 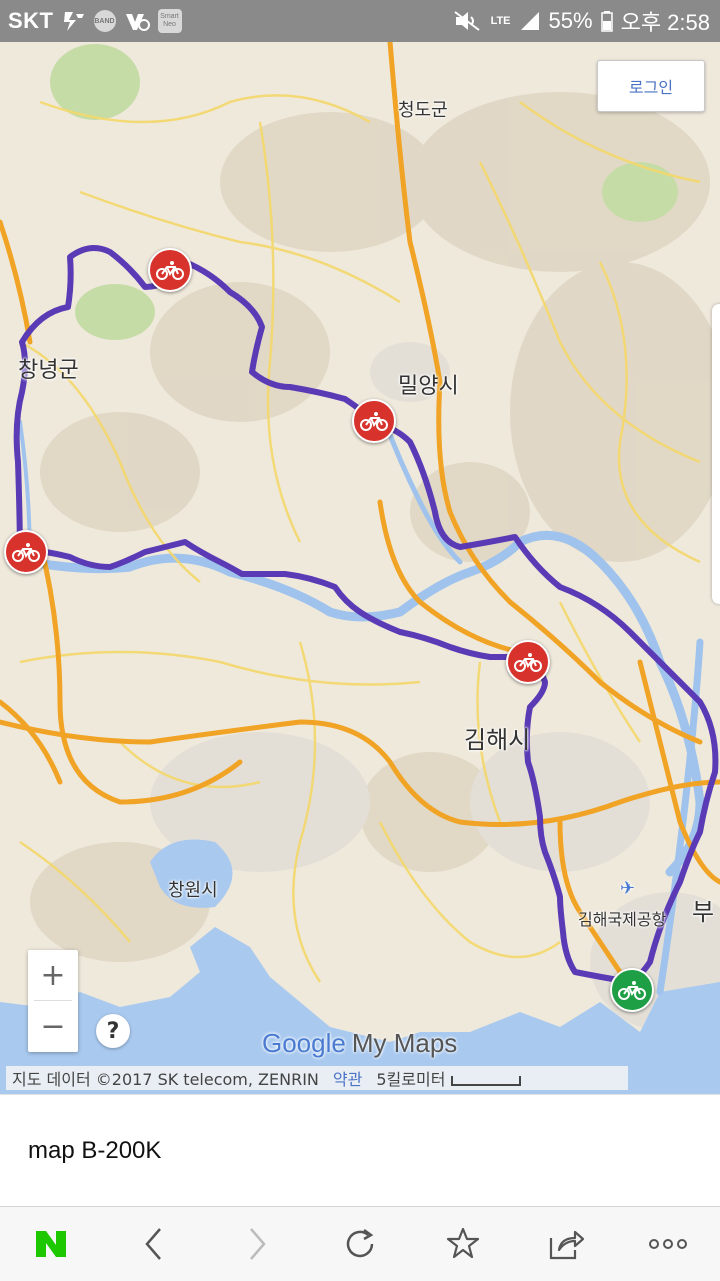 I want to click on login-button: 로그인, so click(x=651, y=86).